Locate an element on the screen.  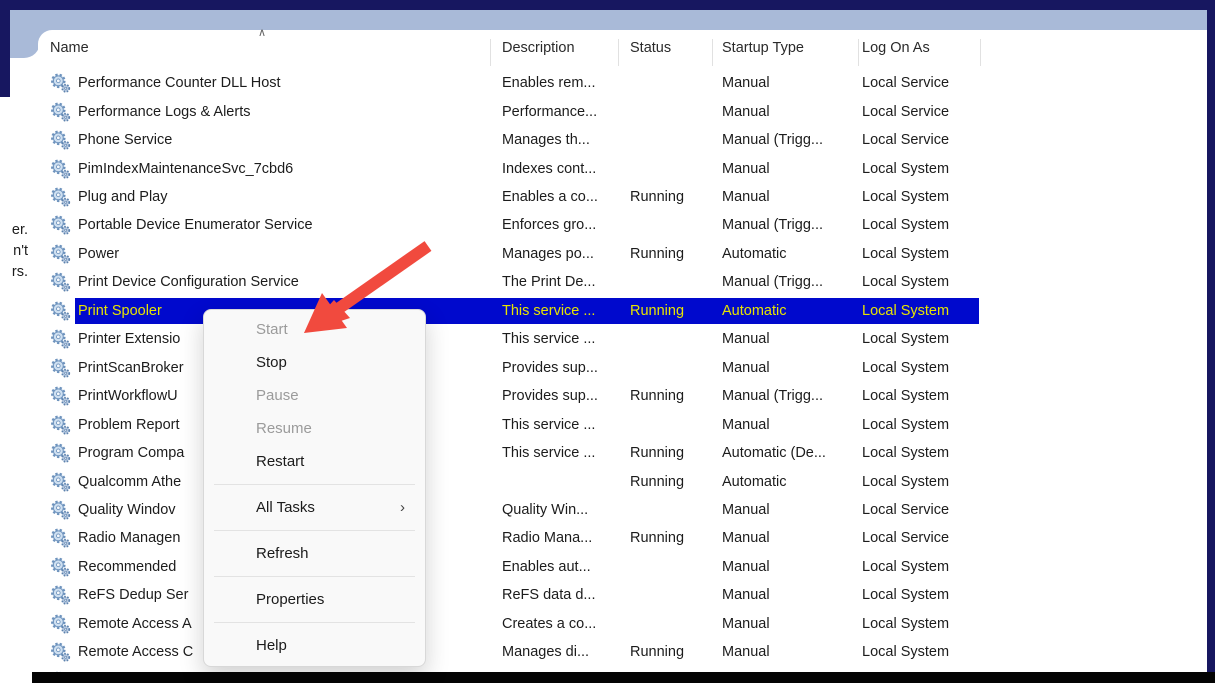
service-name: Remote Access A is located at coordinates (135, 623).